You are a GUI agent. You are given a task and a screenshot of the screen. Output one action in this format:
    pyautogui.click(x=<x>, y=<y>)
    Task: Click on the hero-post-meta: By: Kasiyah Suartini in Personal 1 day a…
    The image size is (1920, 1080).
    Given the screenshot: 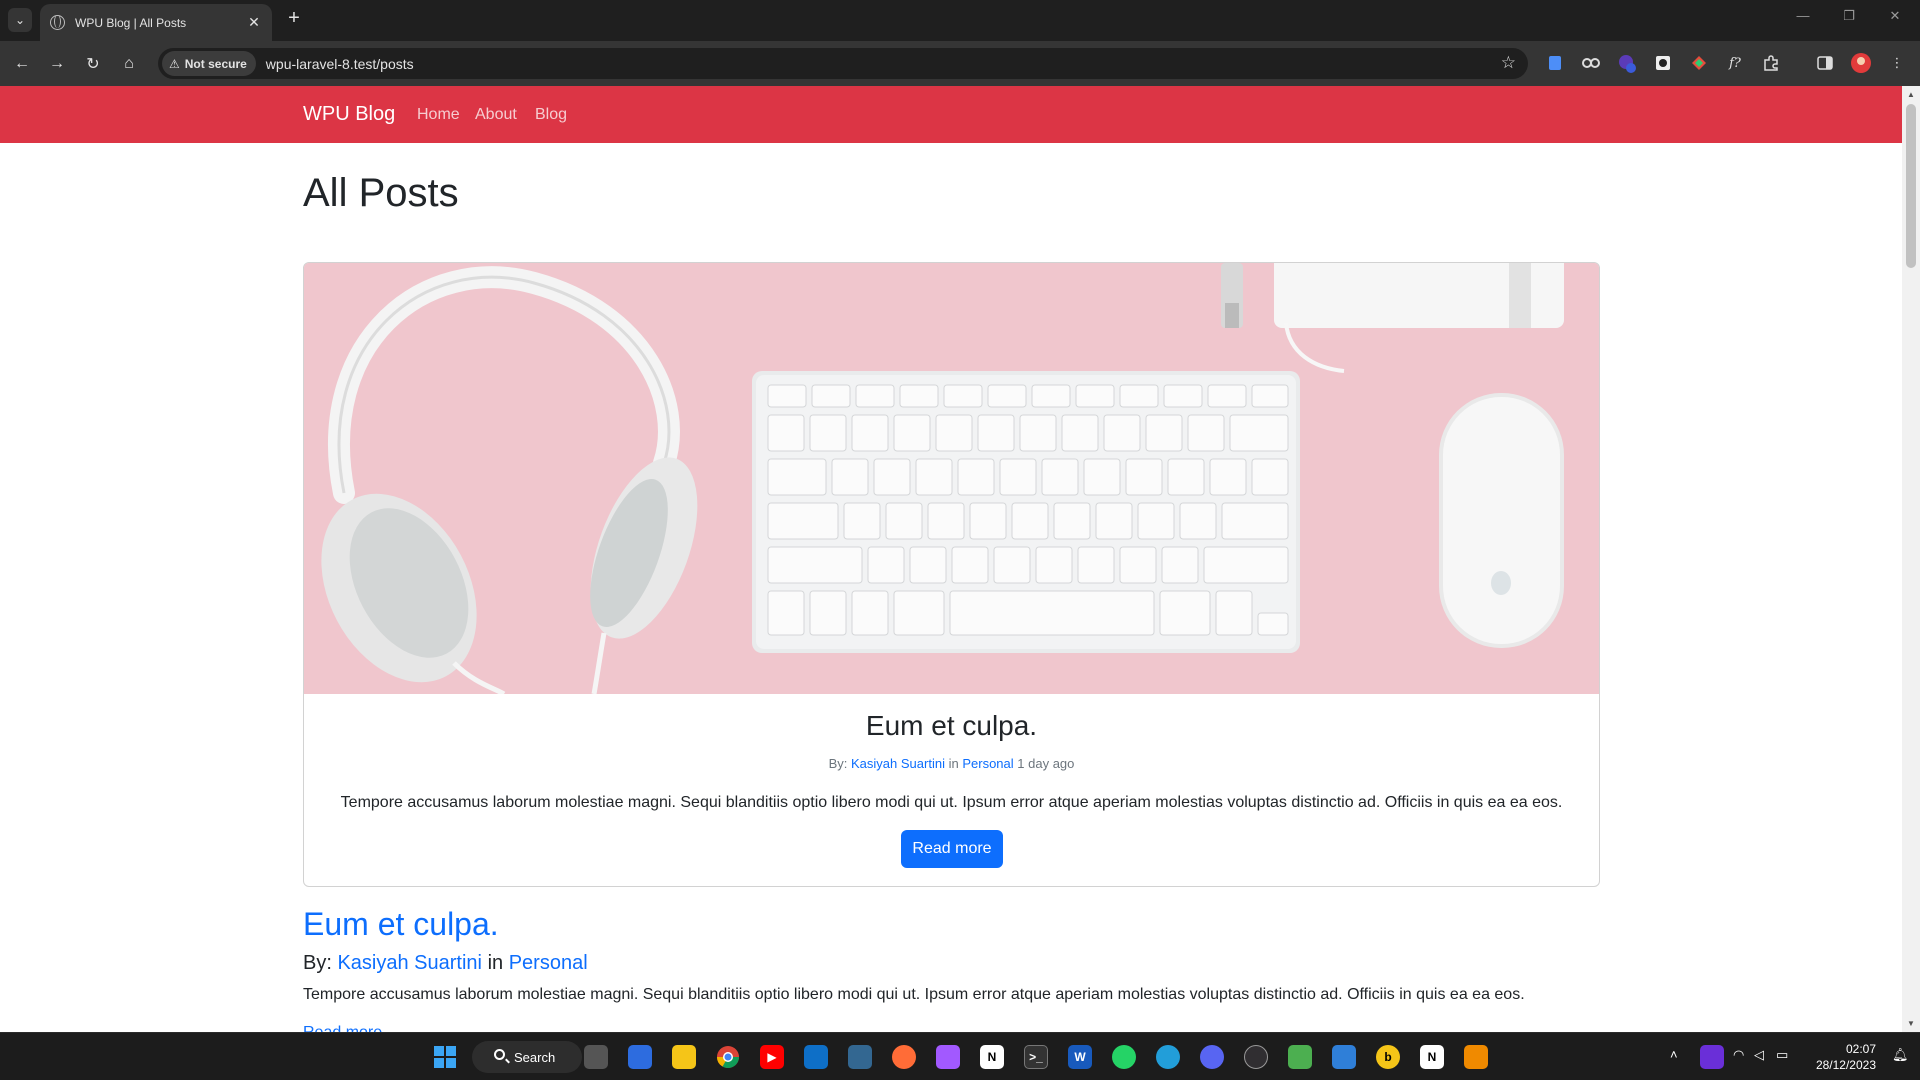 What is the action you would take?
    pyautogui.click(x=951, y=763)
    